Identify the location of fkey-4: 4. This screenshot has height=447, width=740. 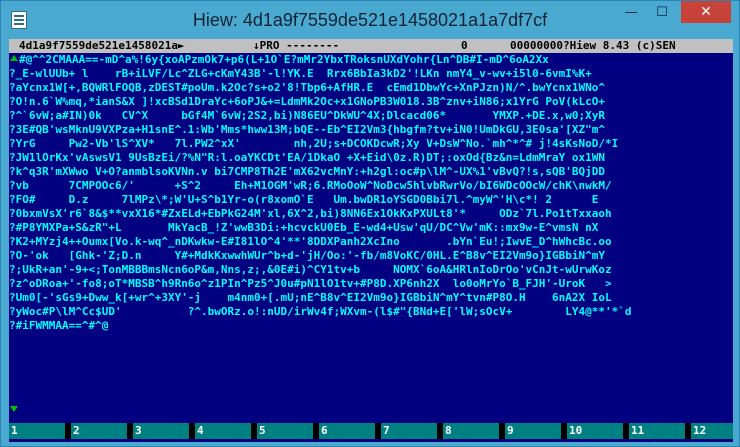
(223, 431).